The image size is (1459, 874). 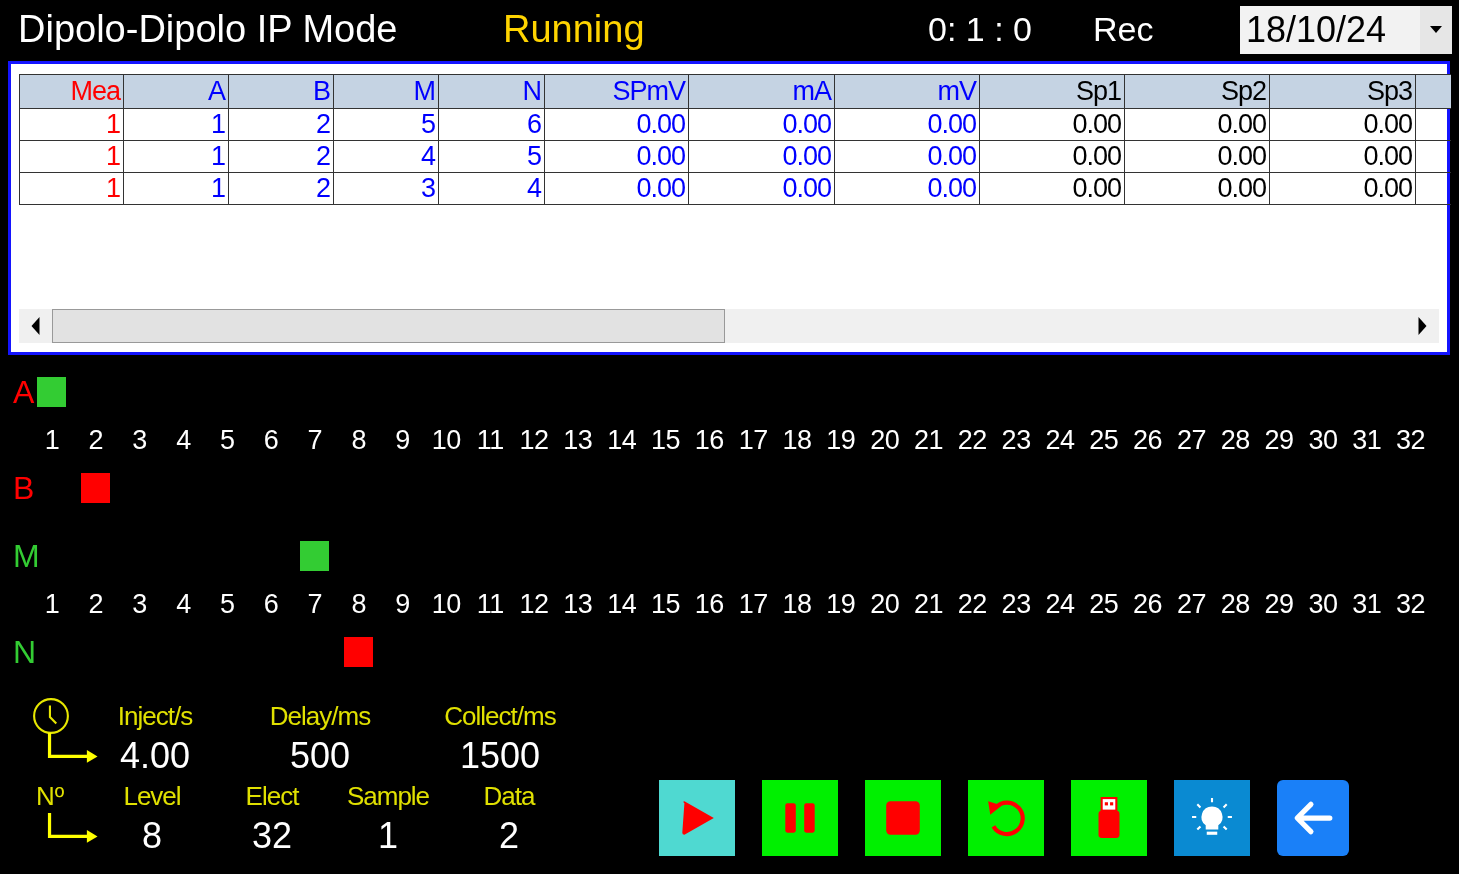 I want to click on electrode-number: 9, so click(x=402, y=604).